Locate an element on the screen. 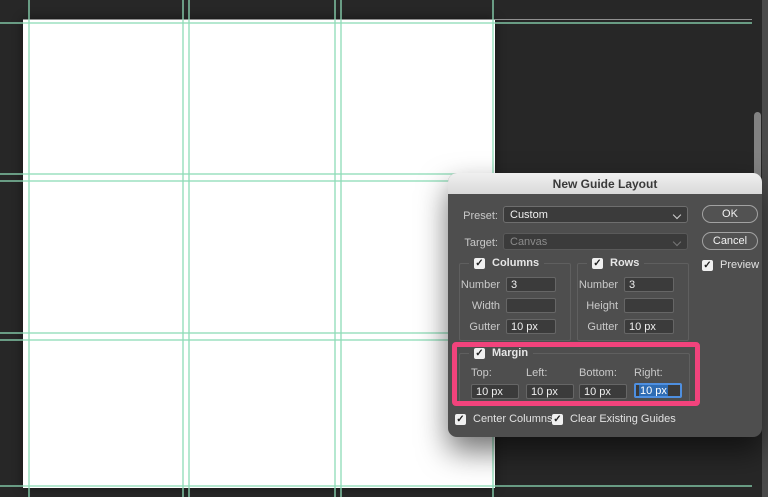 The height and width of the screenshot is (497, 768). columns-number-field: 3 is located at coordinates (531, 284).